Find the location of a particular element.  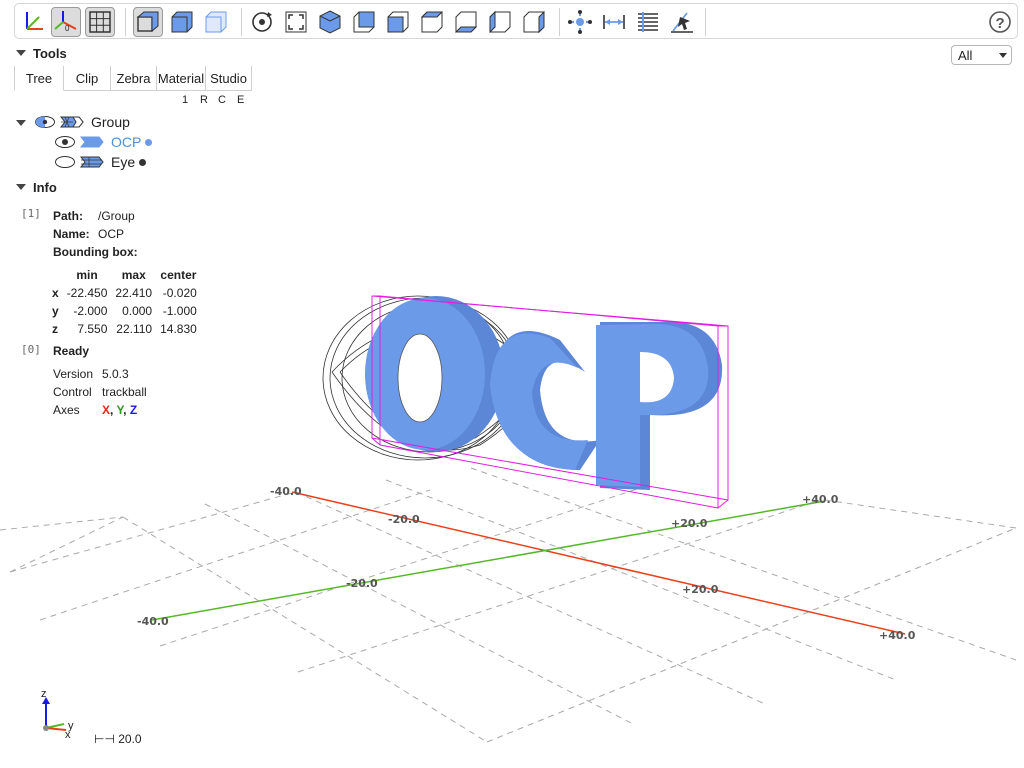

bbox-header: center is located at coordinates (178, 275).